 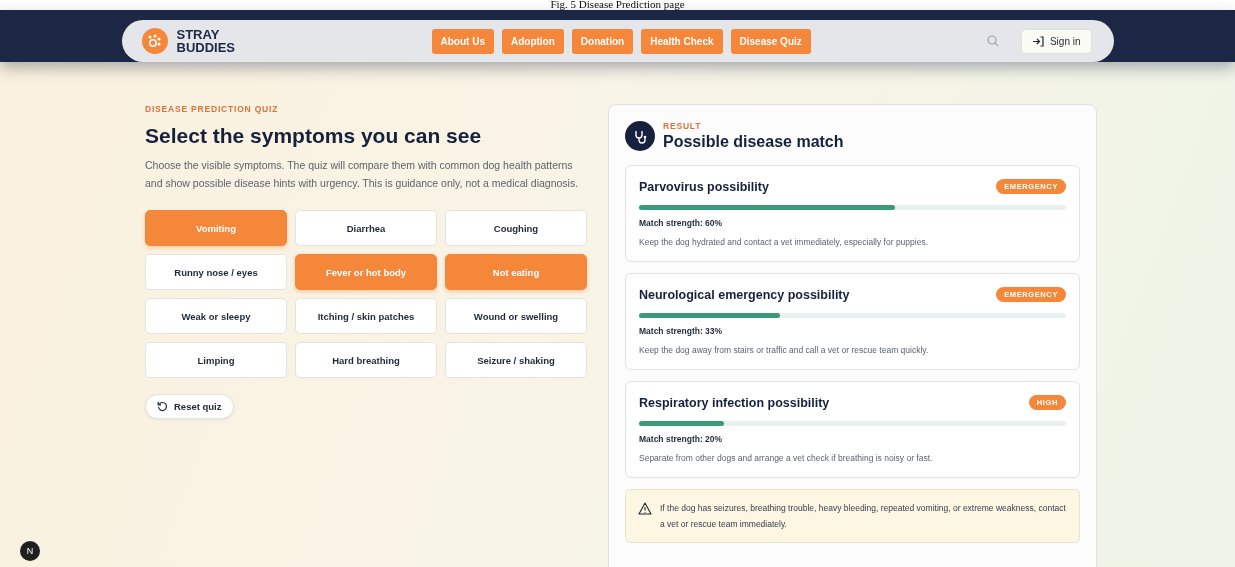 I want to click on match-name: Neurological emergency possibility, so click(x=744, y=294).